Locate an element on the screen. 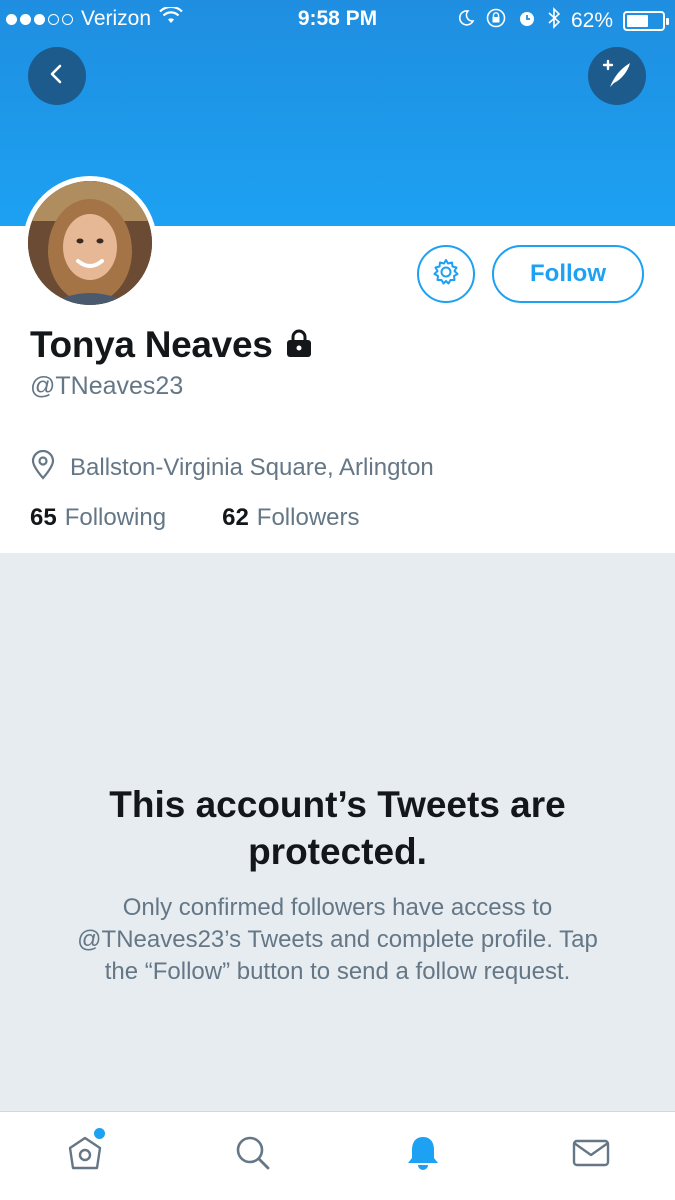 Image resolution: width=675 pixels, height=1200 pixels. battery-level is located at coordinates (638, 21).